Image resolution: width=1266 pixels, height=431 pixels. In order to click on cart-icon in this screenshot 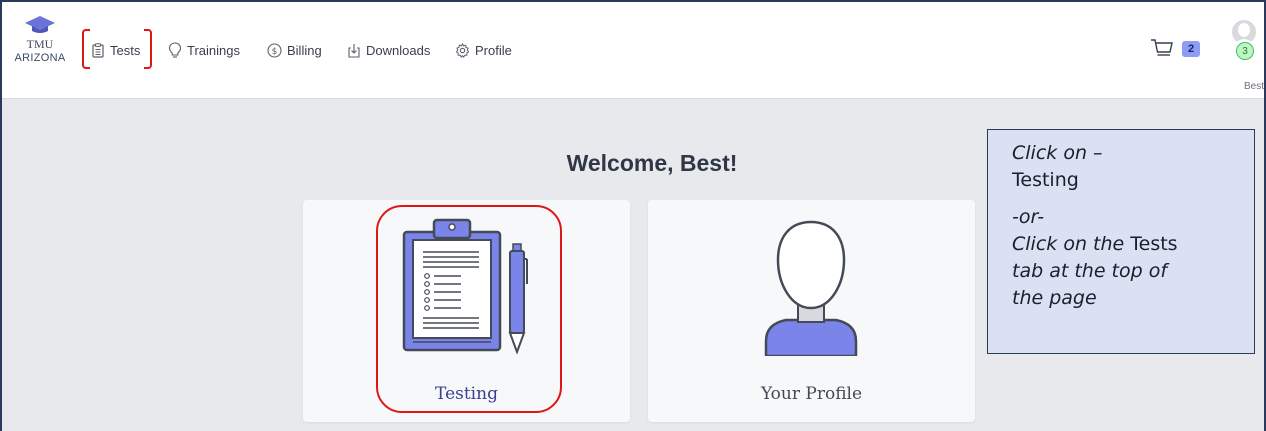, I will do `click(1162, 47)`.